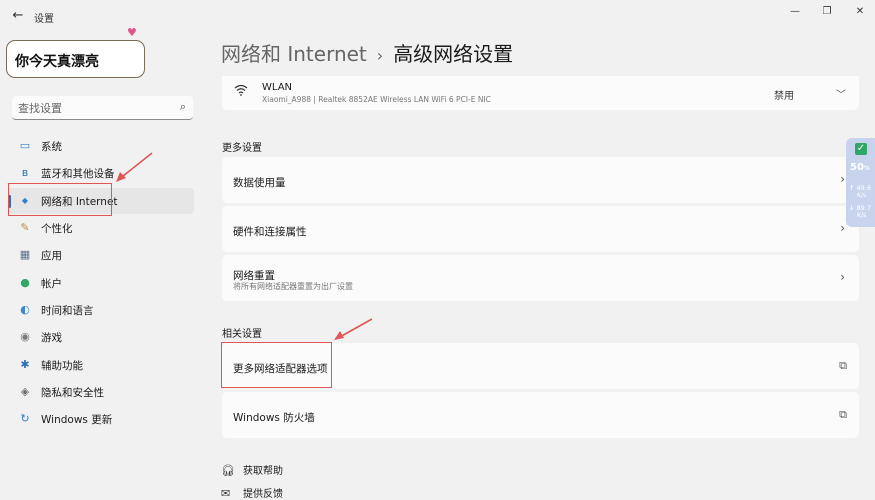  I want to click on apps-icon: ▦, so click(25, 254).